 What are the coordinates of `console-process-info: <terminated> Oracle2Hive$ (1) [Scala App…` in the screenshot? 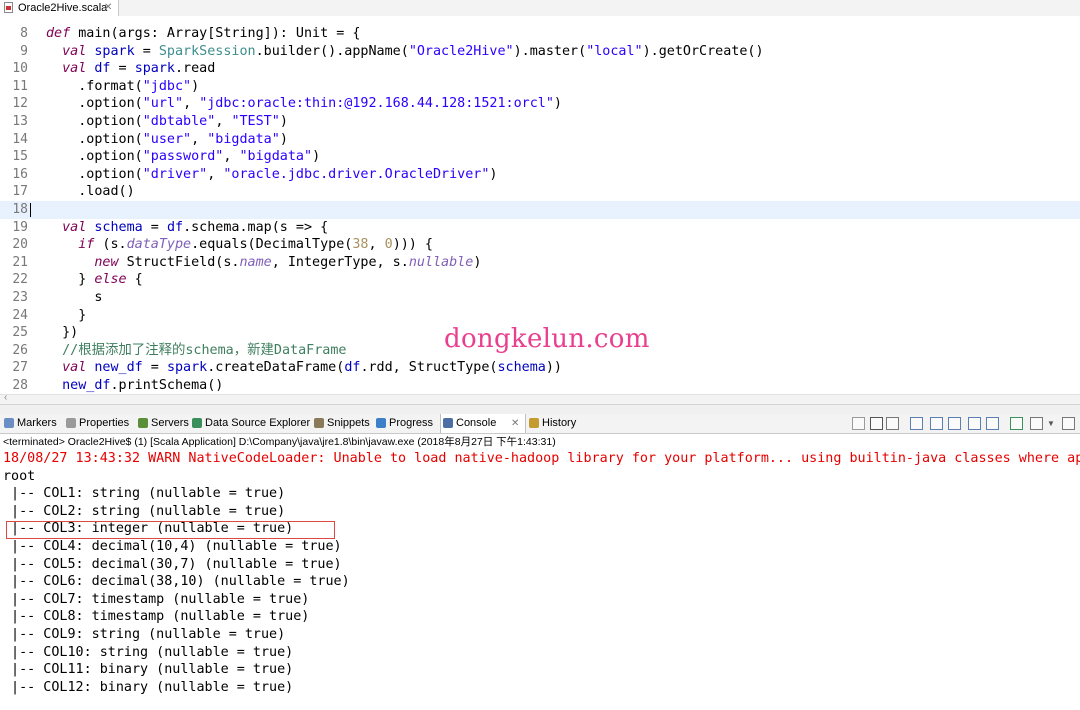 It's located at (540, 442).